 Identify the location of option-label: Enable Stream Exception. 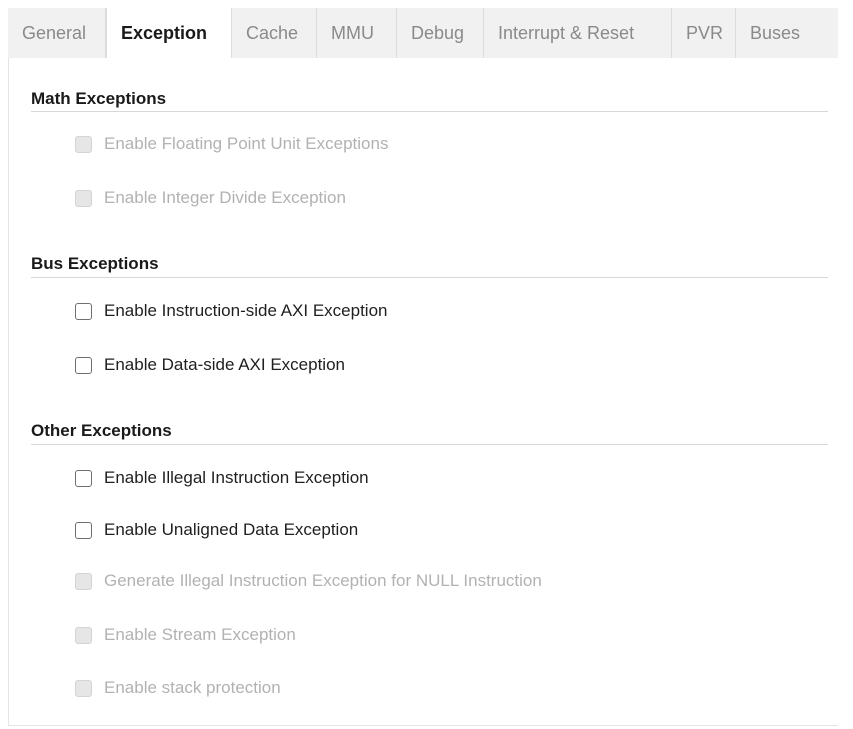
(200, 634).